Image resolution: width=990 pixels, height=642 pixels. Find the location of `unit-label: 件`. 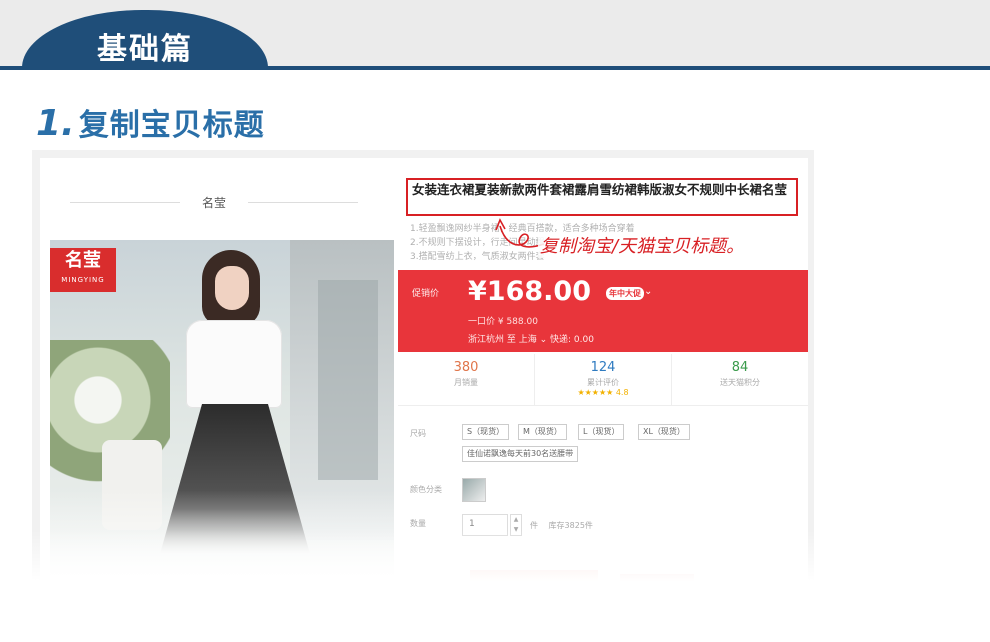

unit-label: 件 is located at coordinates (534, 525).